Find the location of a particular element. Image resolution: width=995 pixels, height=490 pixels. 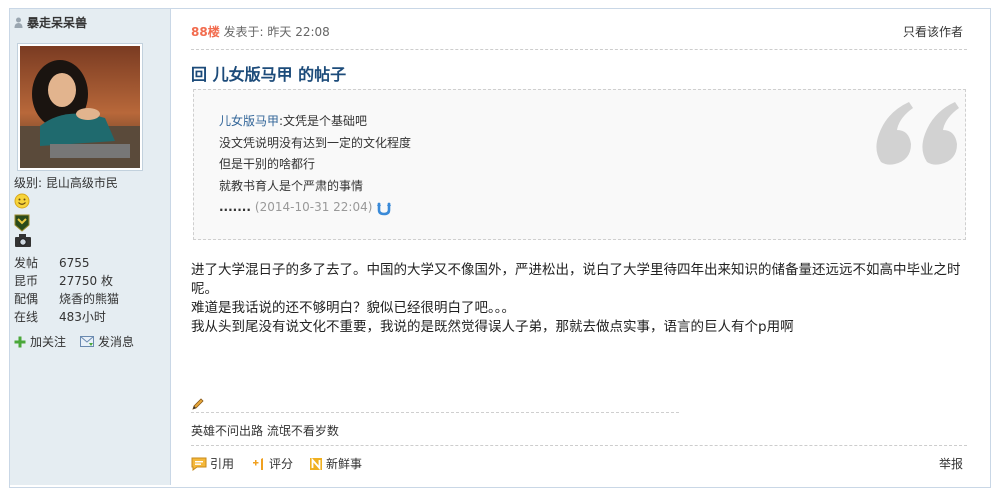

plus-icon is located at coordinates (20, 341).